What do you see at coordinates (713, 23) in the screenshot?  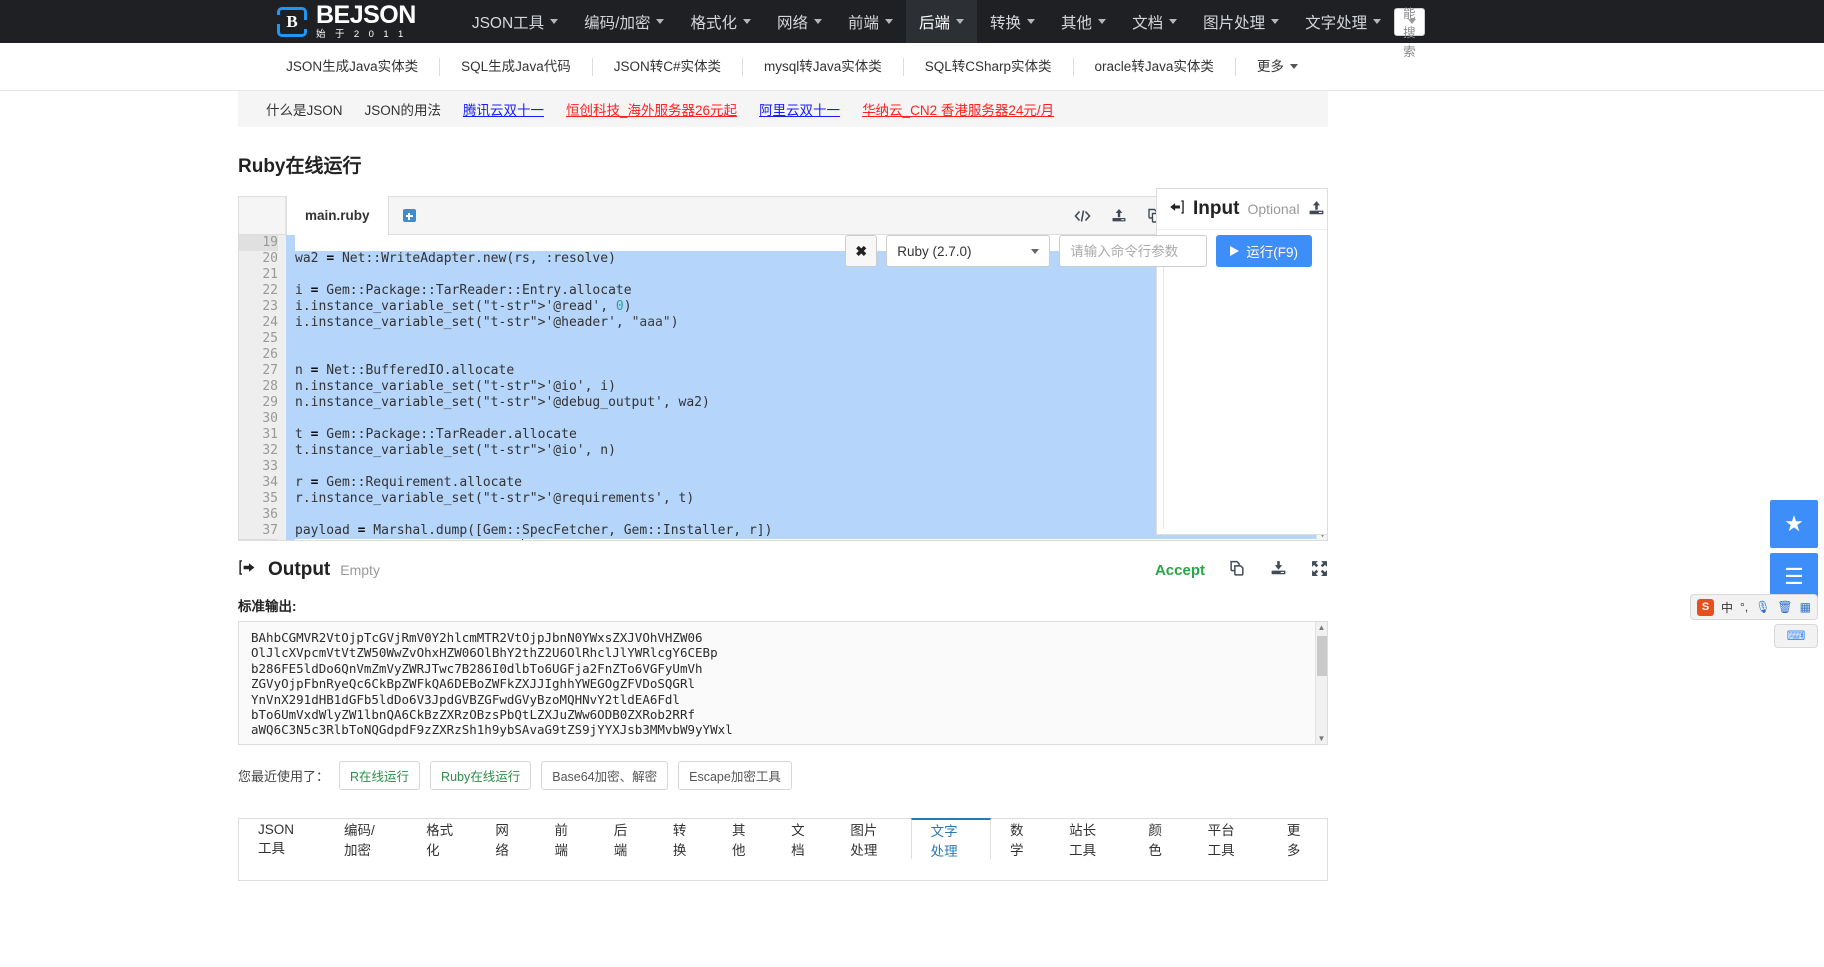 I see `top-nav-item-label: 格式化` at bounding box center [713, 23].